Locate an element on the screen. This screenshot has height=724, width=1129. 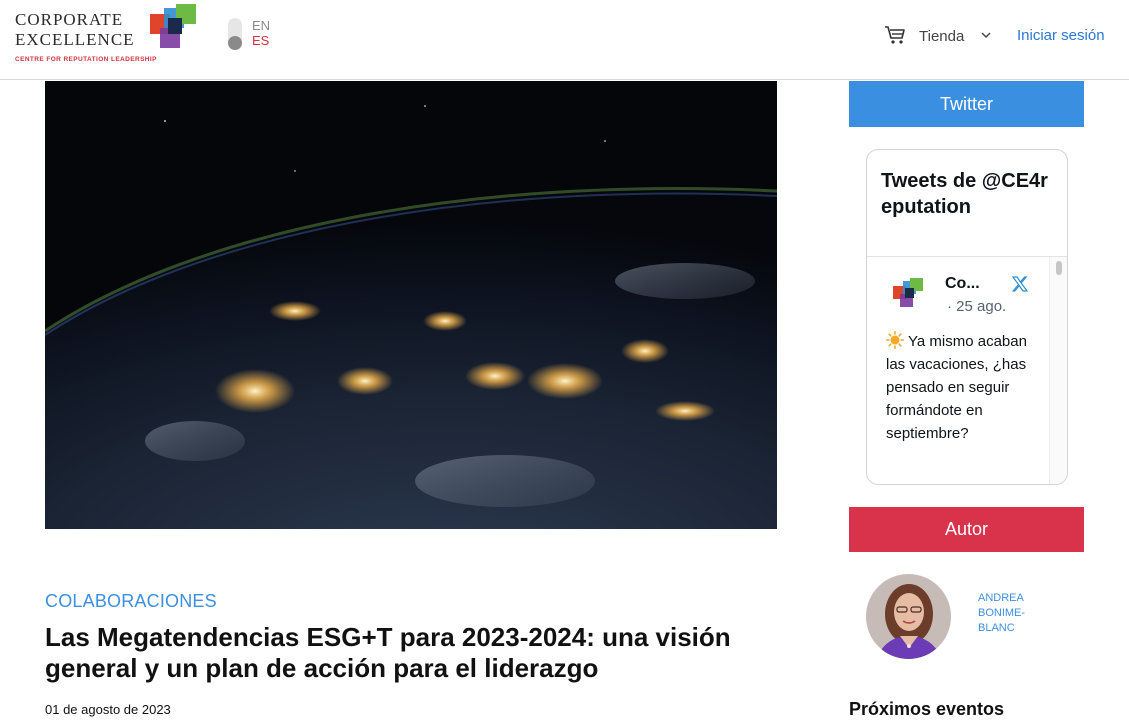
logo-line-1: CORPORATE is located at coordinates (69, 19).